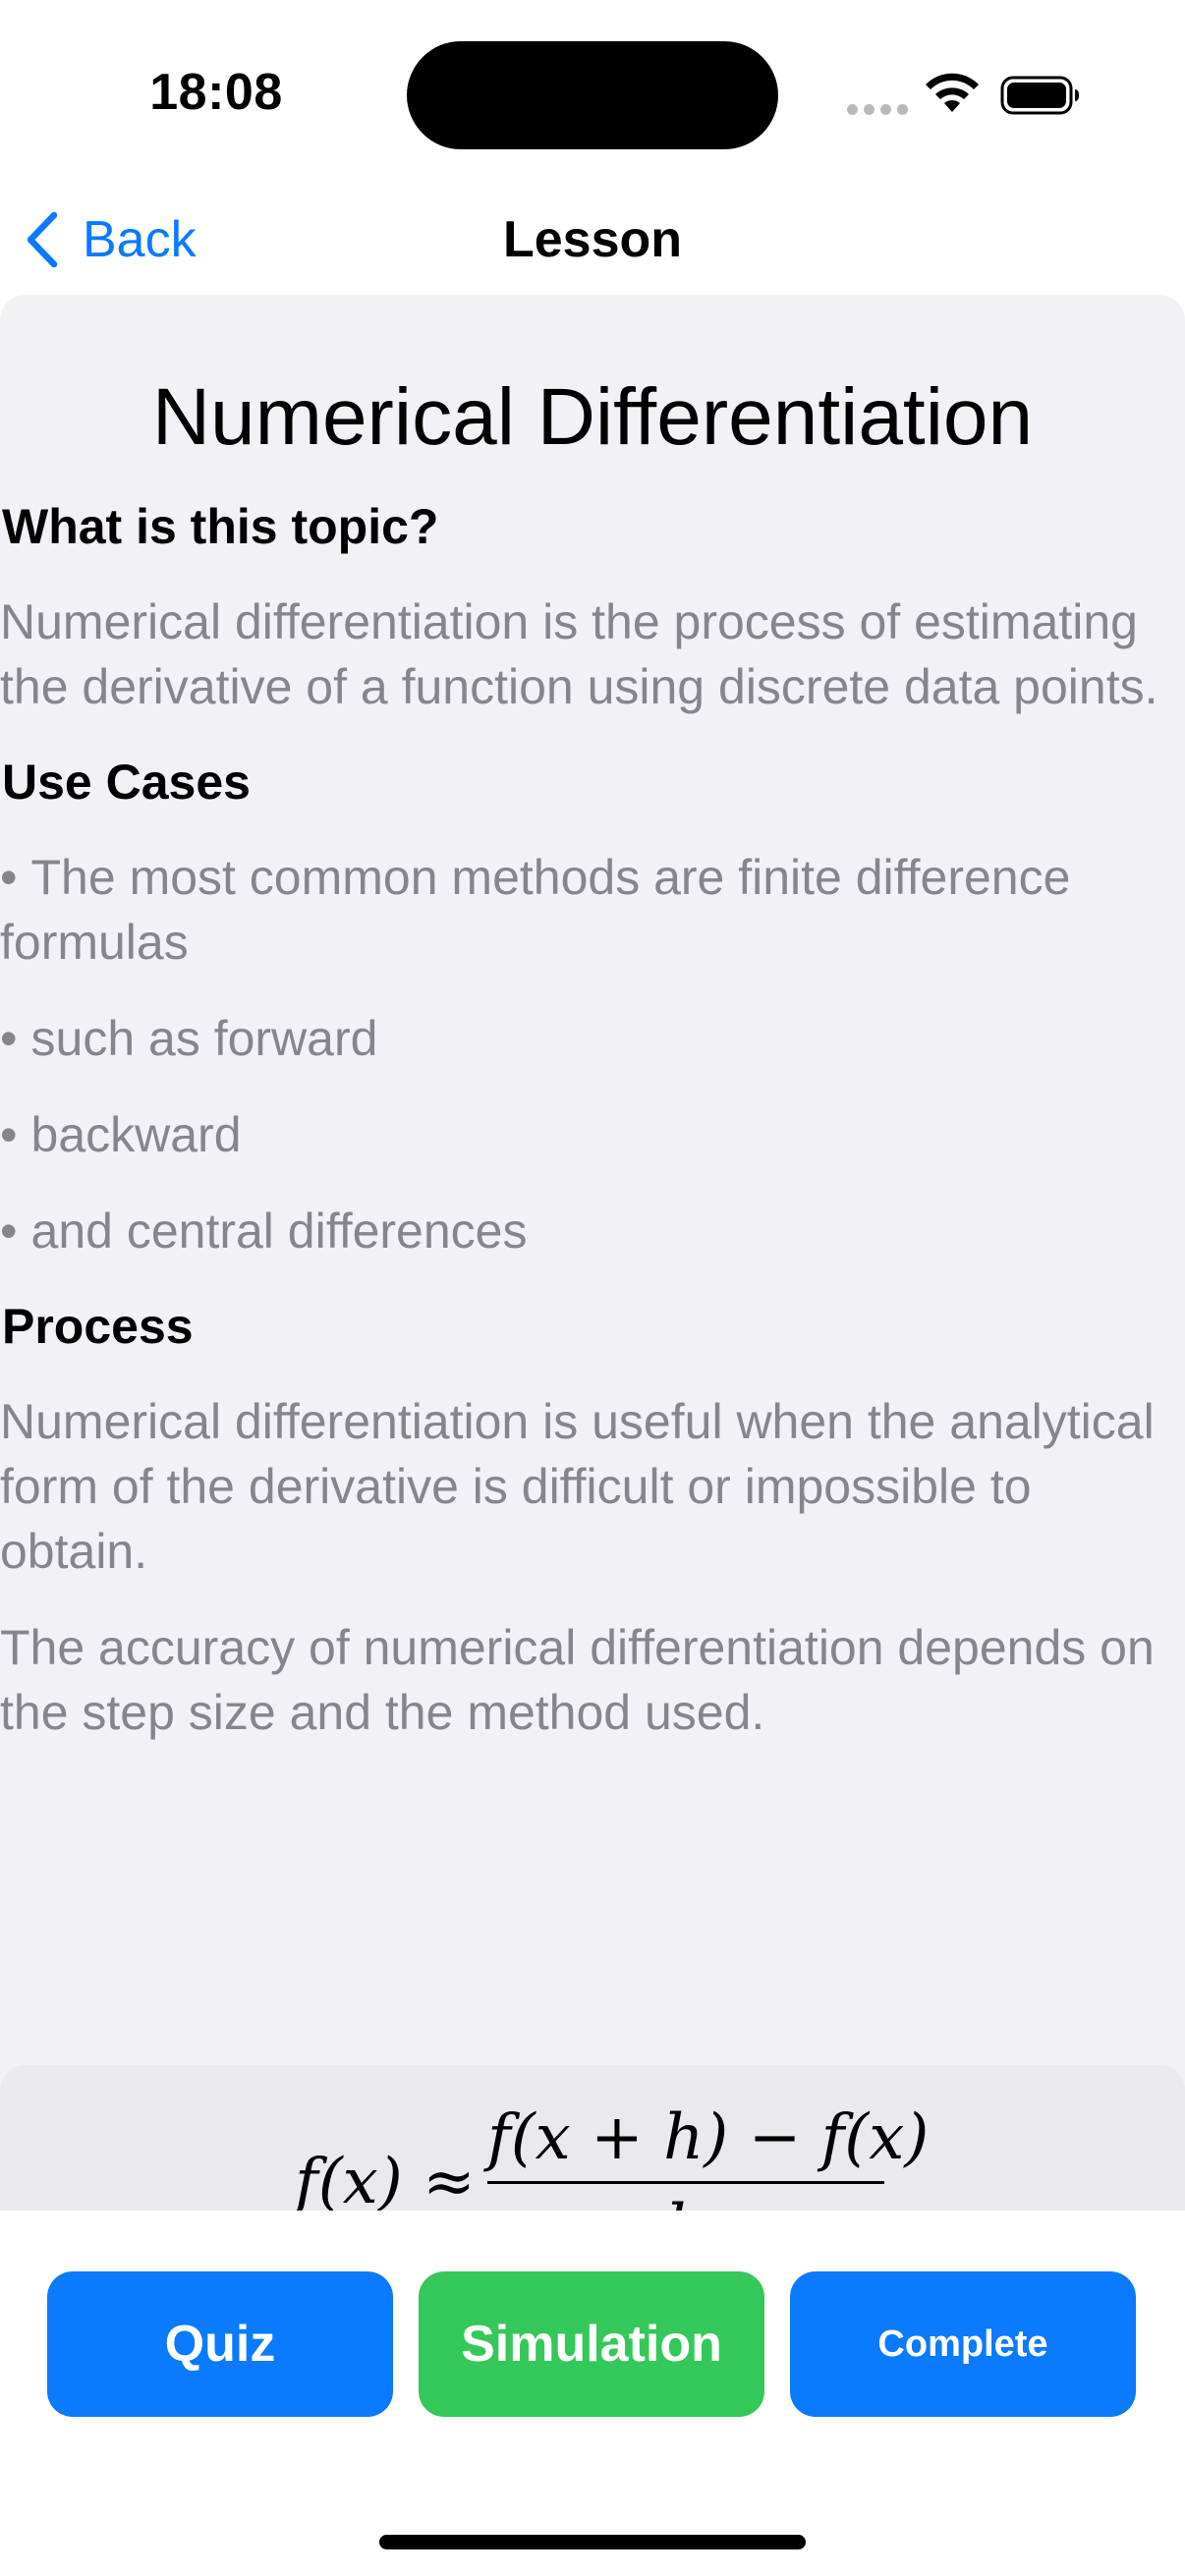 The width and height of the screenshot is (1185, 2576). Describe the element at coordinates (709, 2137) in the screenshot. I see `formula-numerator: f(x + h) − f(x)` at that location.